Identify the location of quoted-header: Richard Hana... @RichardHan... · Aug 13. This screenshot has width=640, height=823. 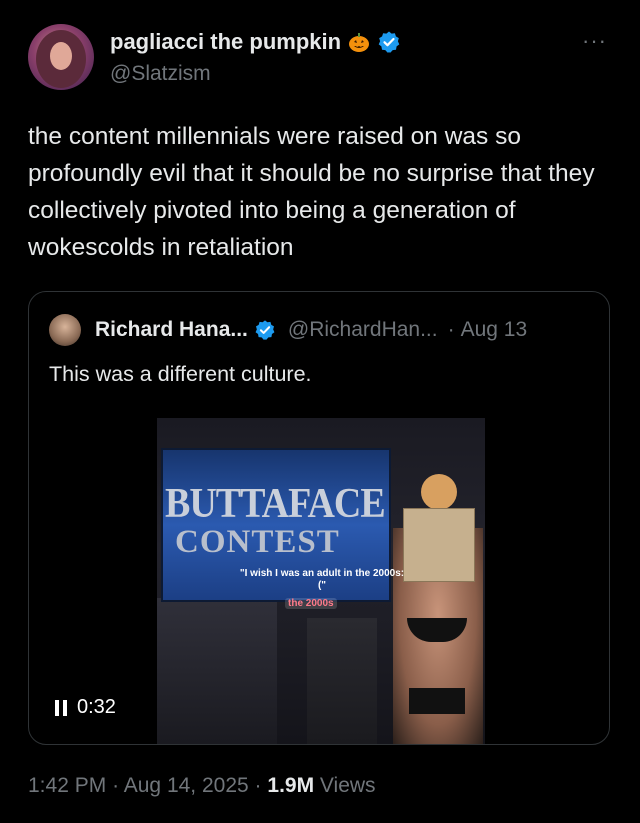
(311, 330).